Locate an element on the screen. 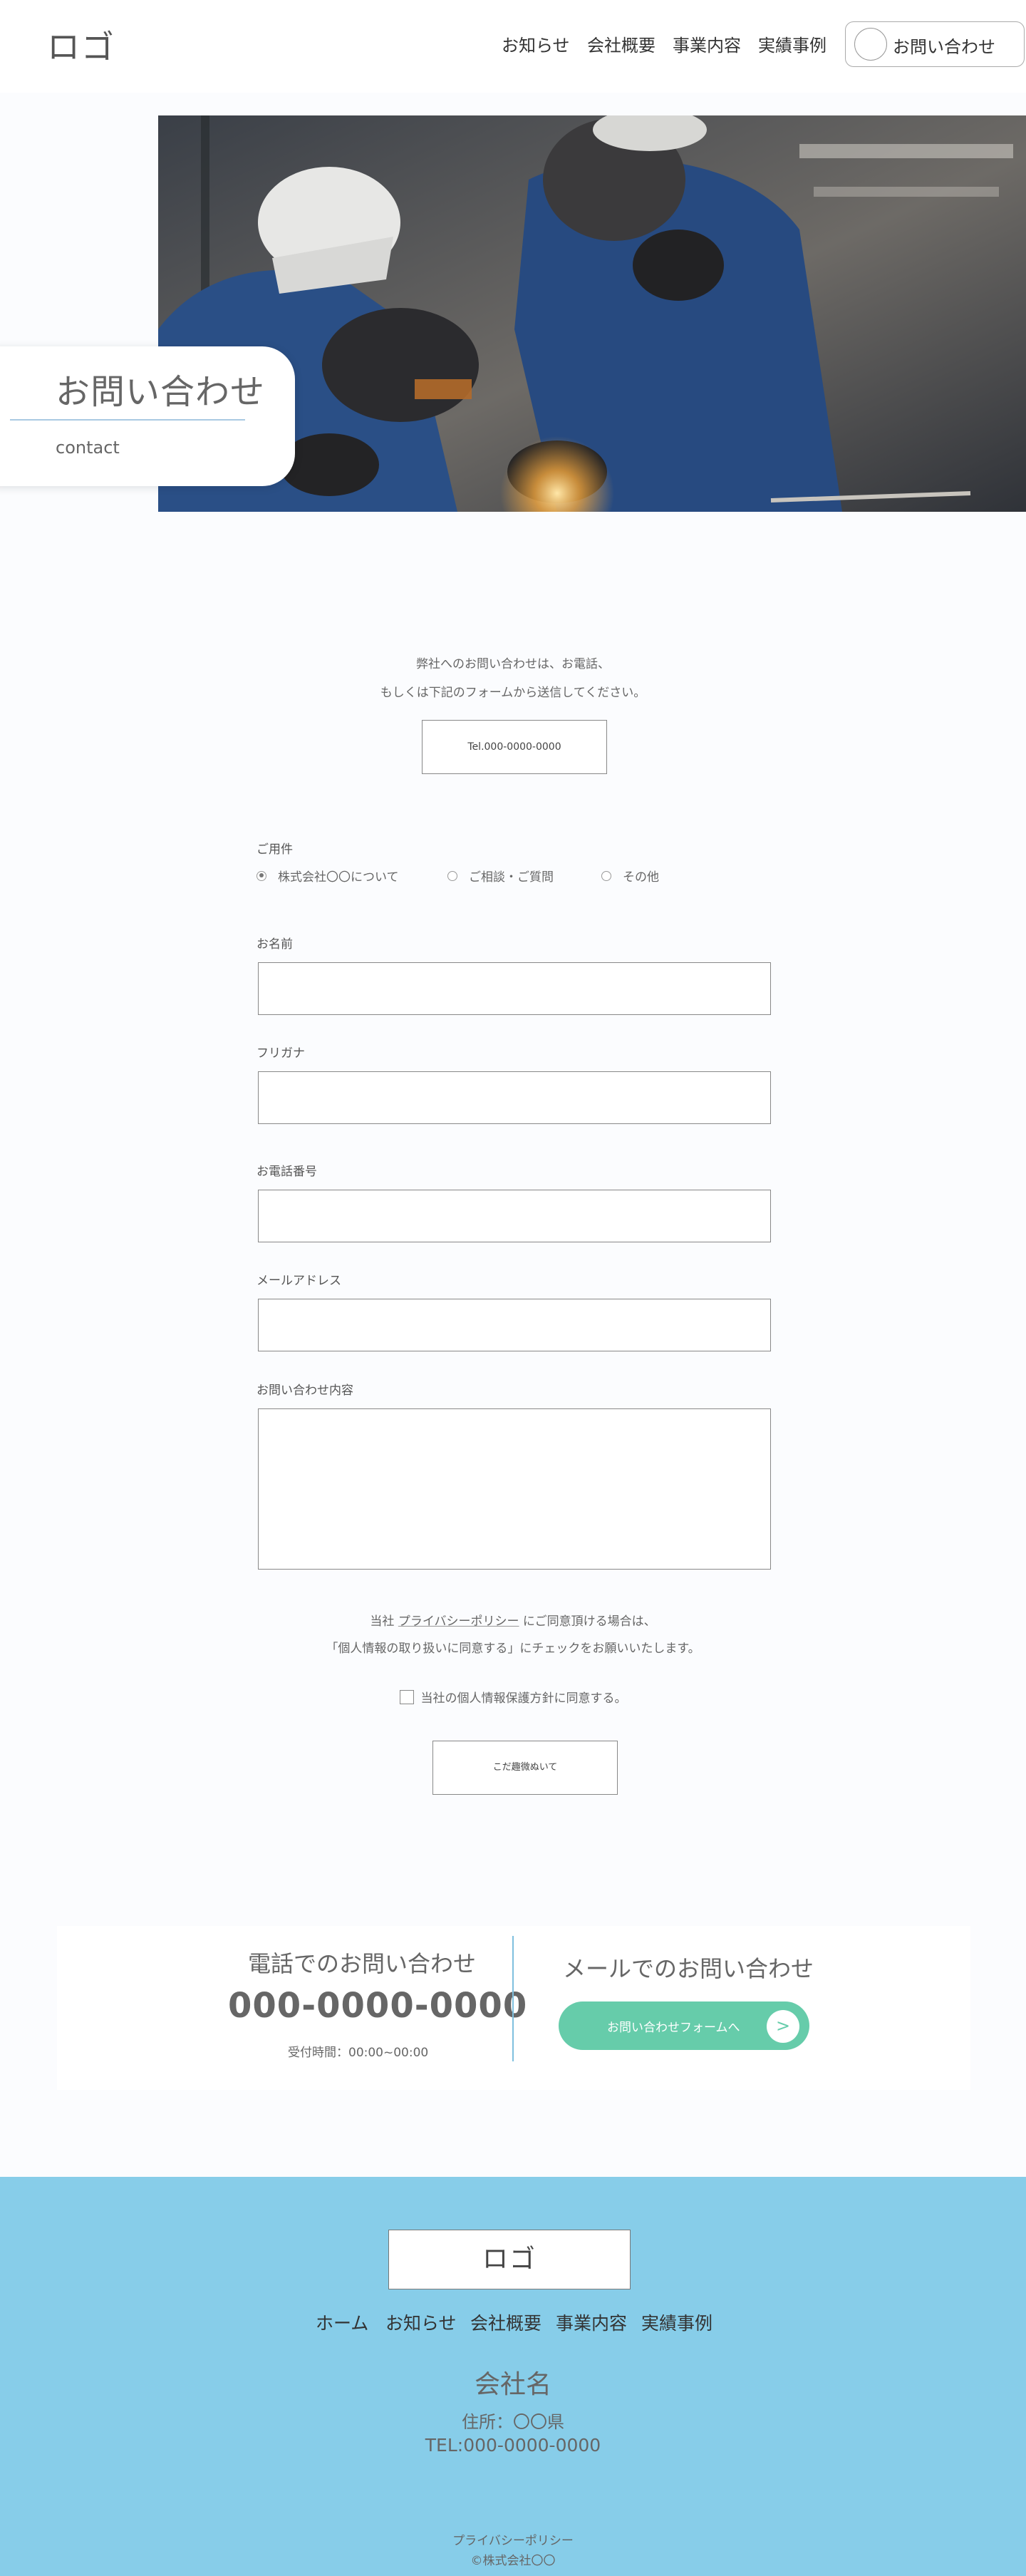  privacy-prefix: 当社 is located at coordinates (383, 1621).